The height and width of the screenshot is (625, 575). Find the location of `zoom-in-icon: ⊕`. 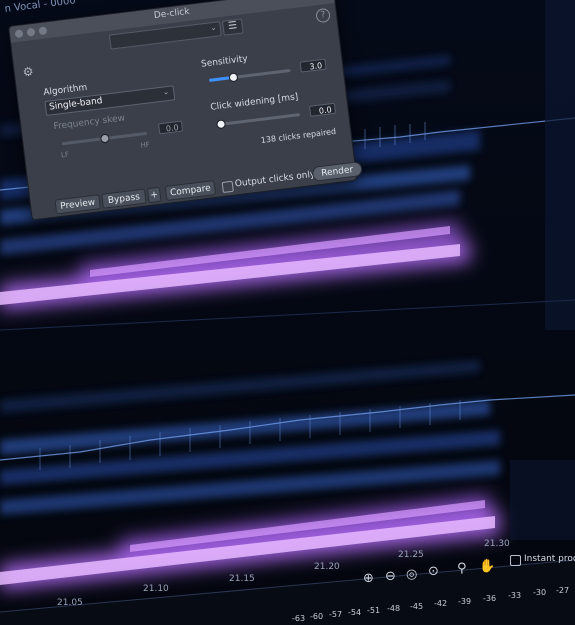

zoom-in-icon: ⊕ is located at coordinates (368, 578).